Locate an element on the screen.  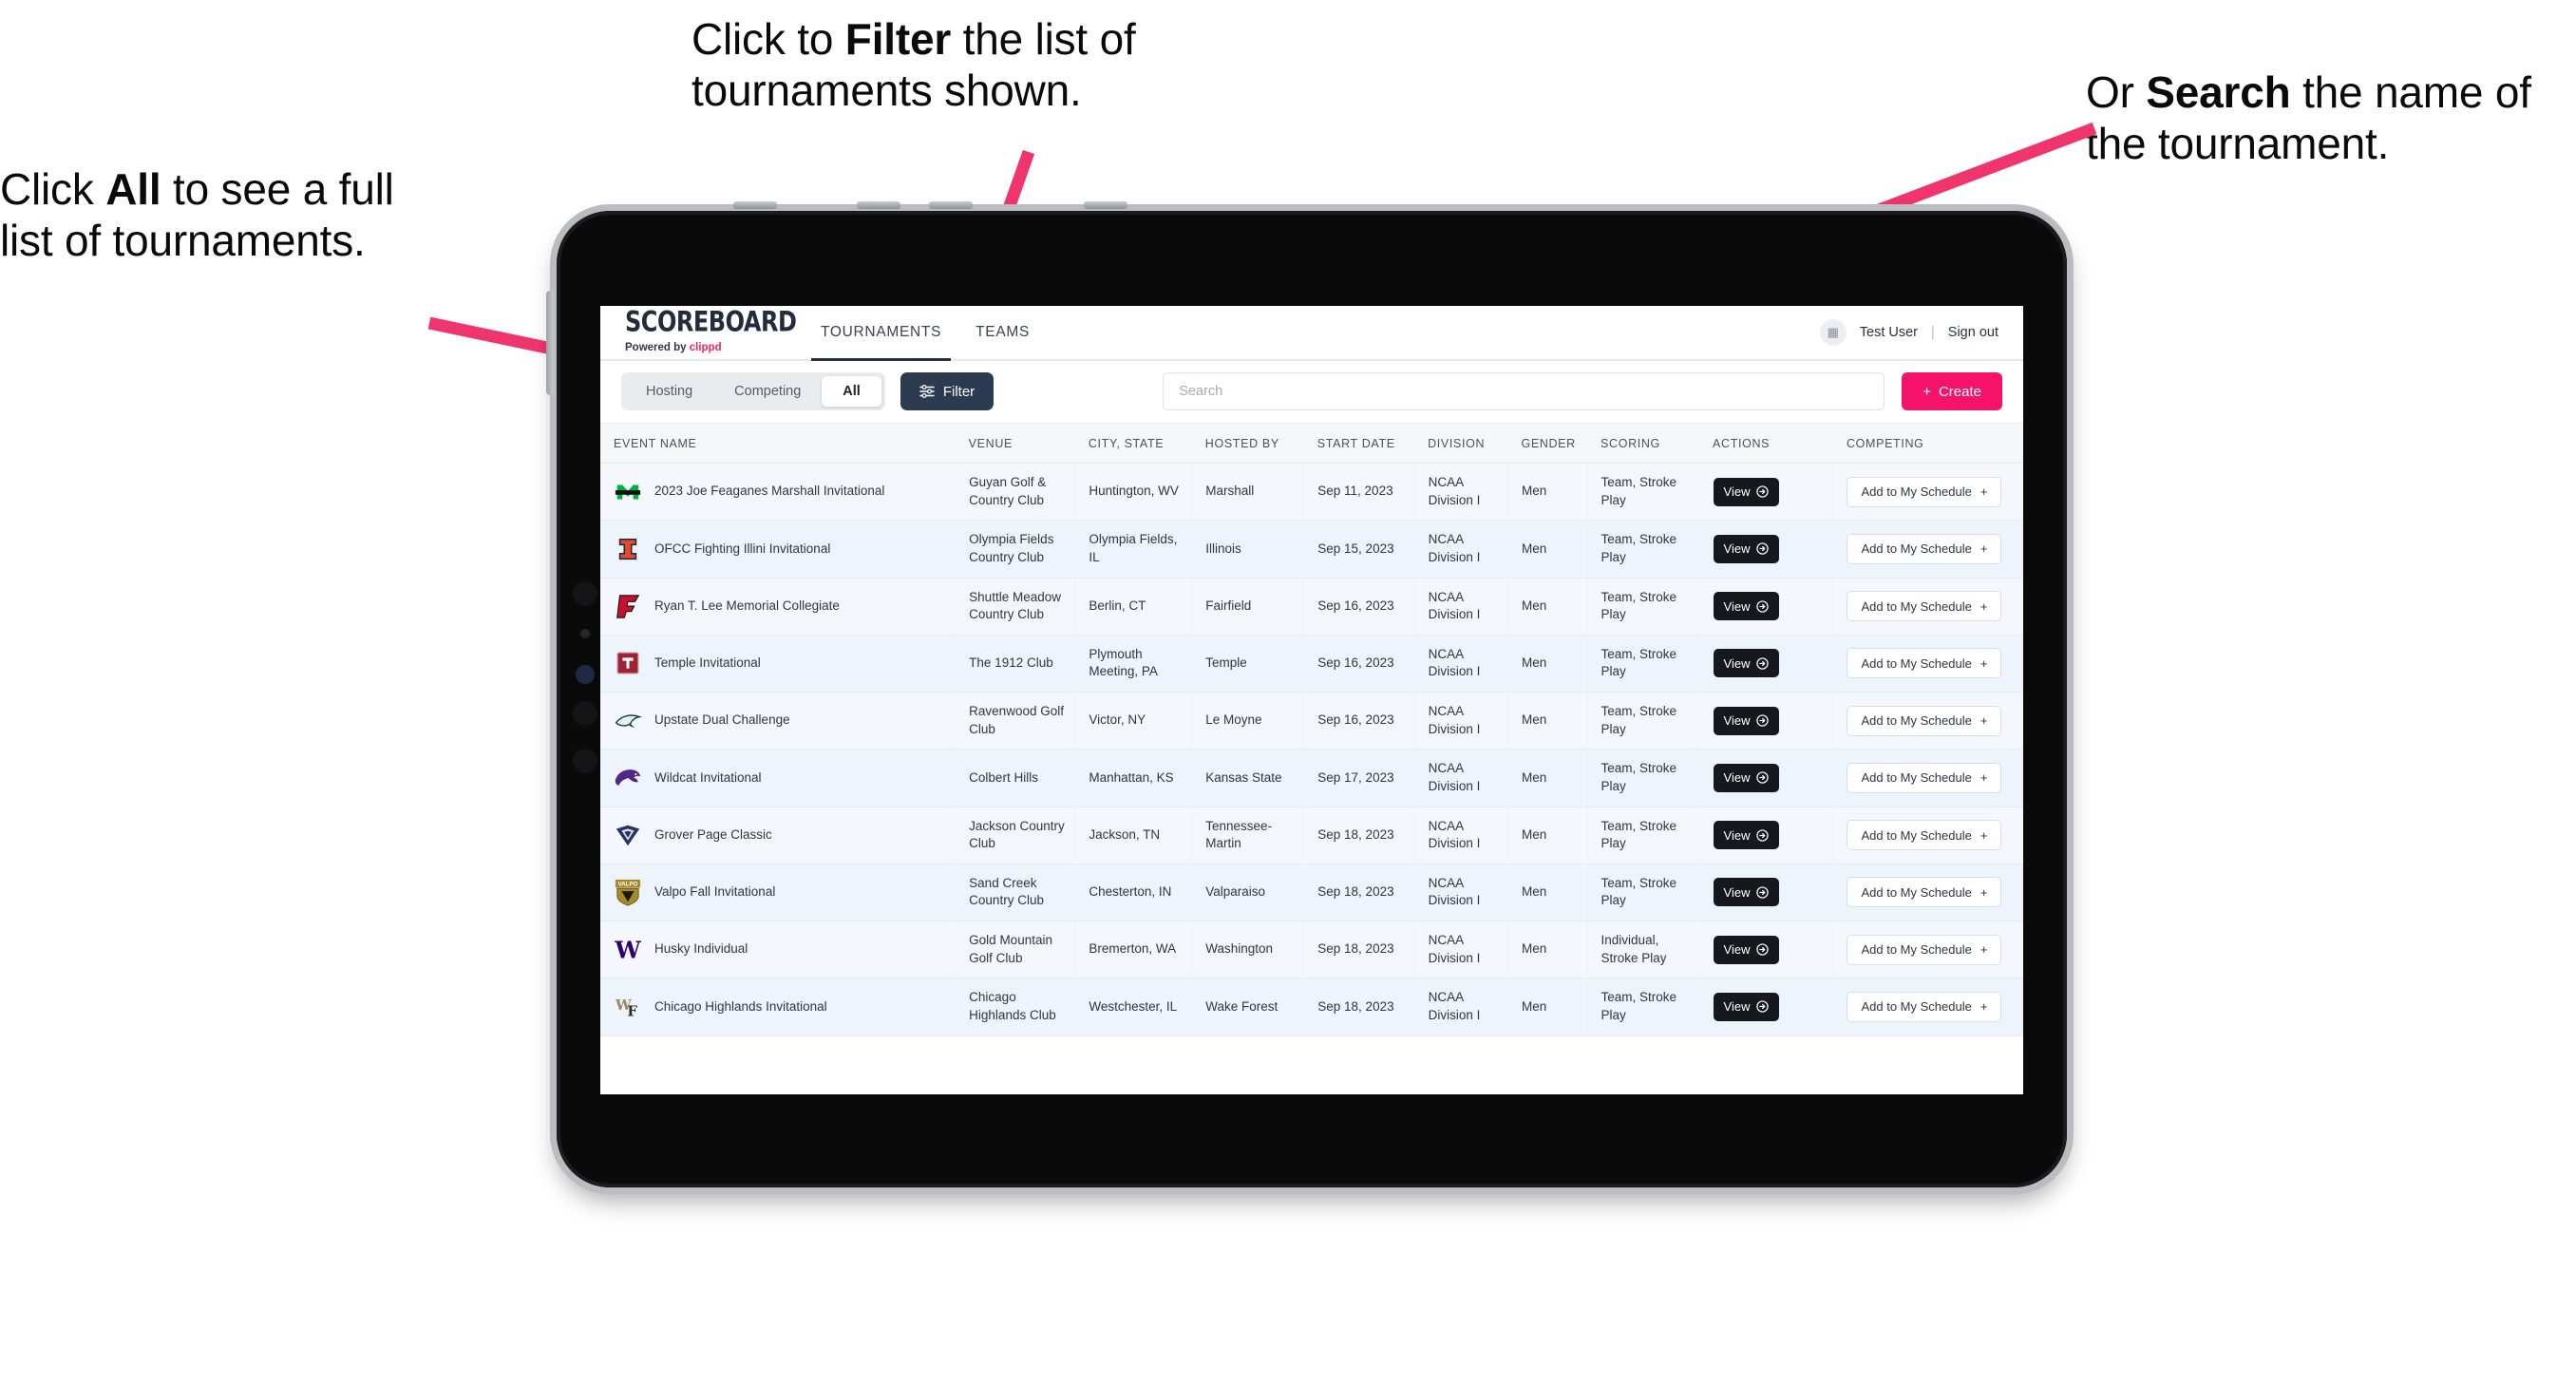
cell-city-state: Chesterton, IN is located at coordinates (1133, 893).